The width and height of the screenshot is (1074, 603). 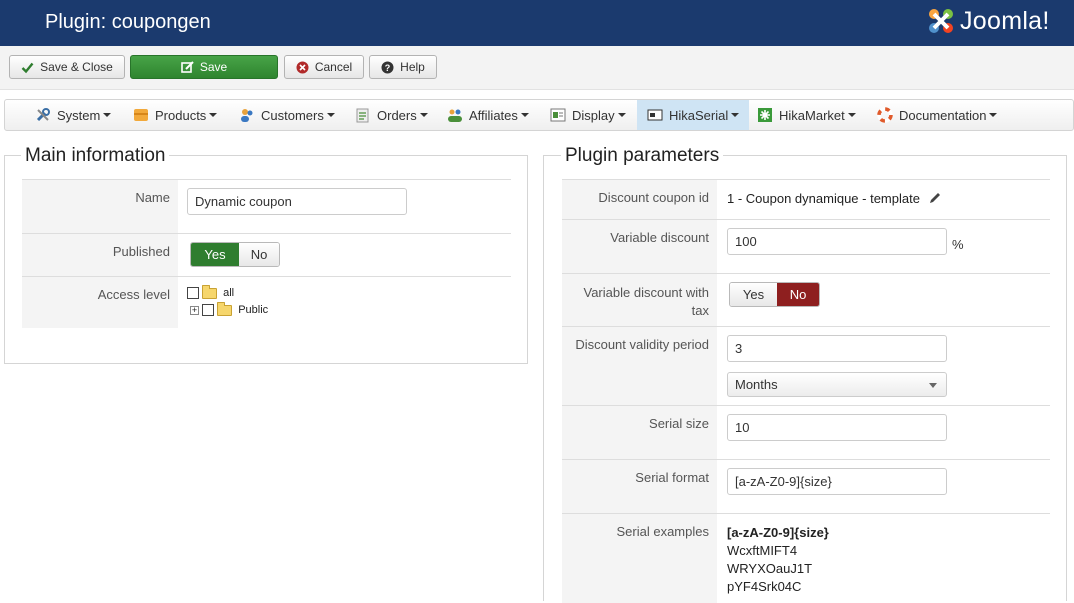 I want to click on menu-display-label: Display, so click(x=593, y=115).